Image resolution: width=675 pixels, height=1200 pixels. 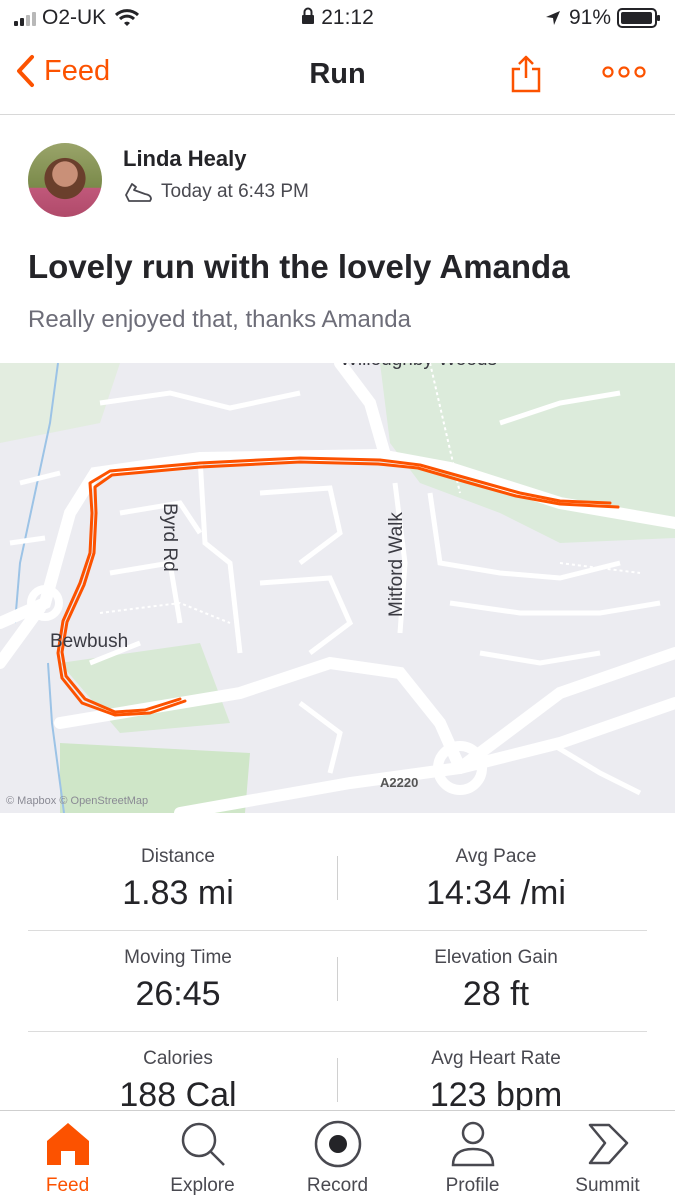 What do you see at coordinates (607, 1185) in the screenshot?
I see `tab-label: Summit` at bounding box center [607, 1185].